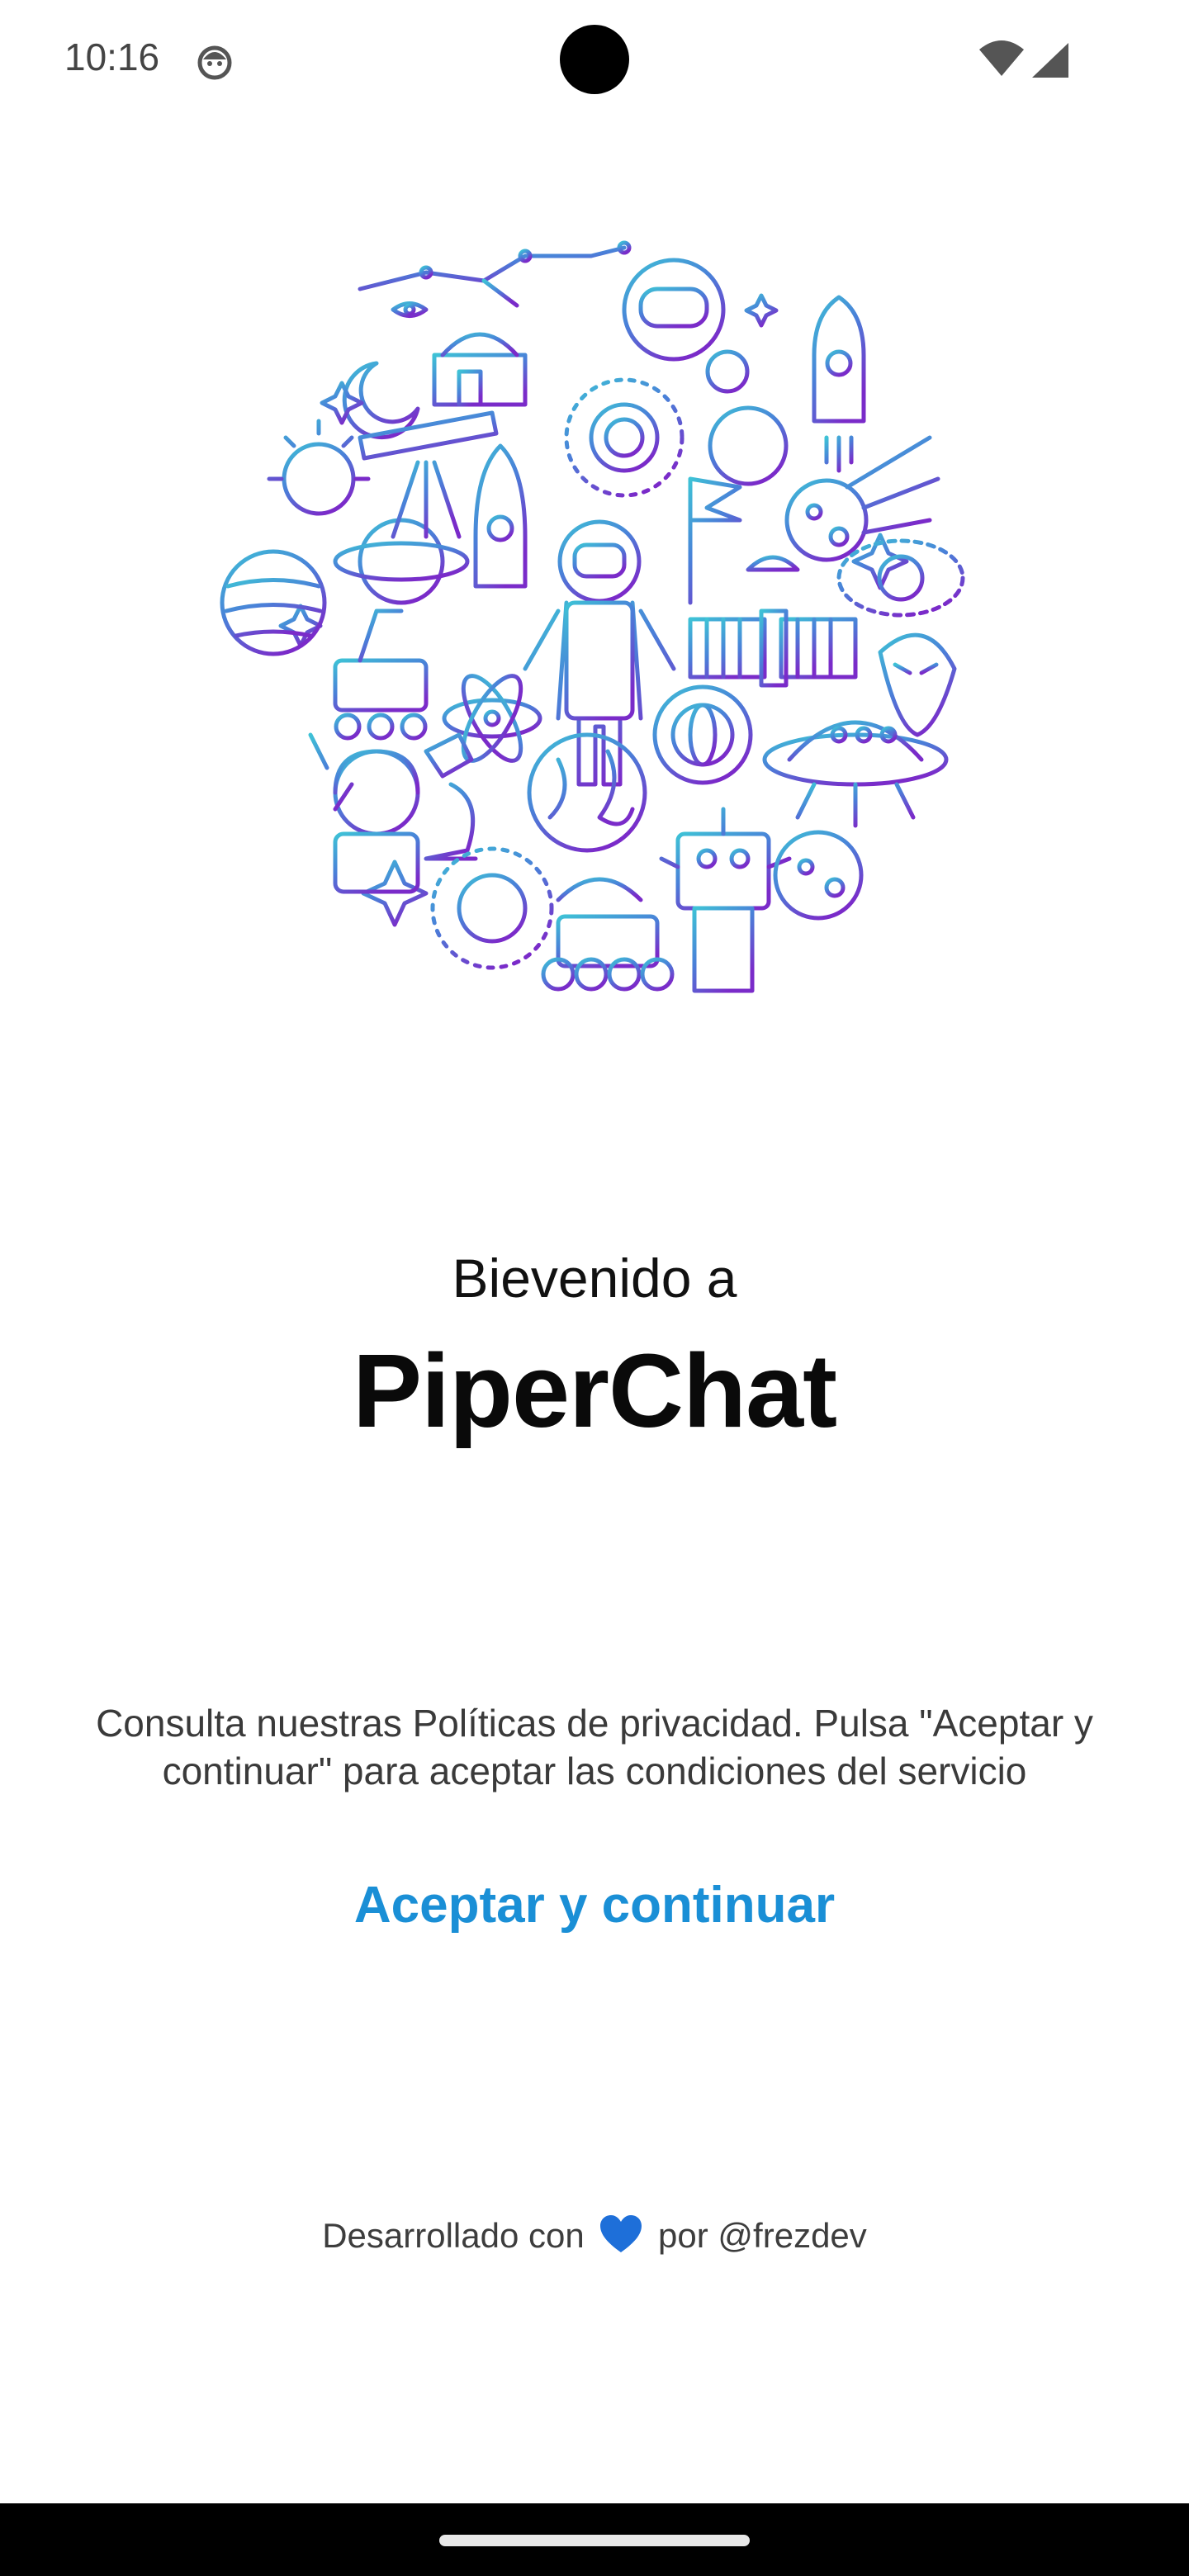 This screenshot has height=2576, width=1189. What do you see at coordinates (214, 62) in the screenshot?
I see `android-debug-icon` at bounding box center [214, 62].